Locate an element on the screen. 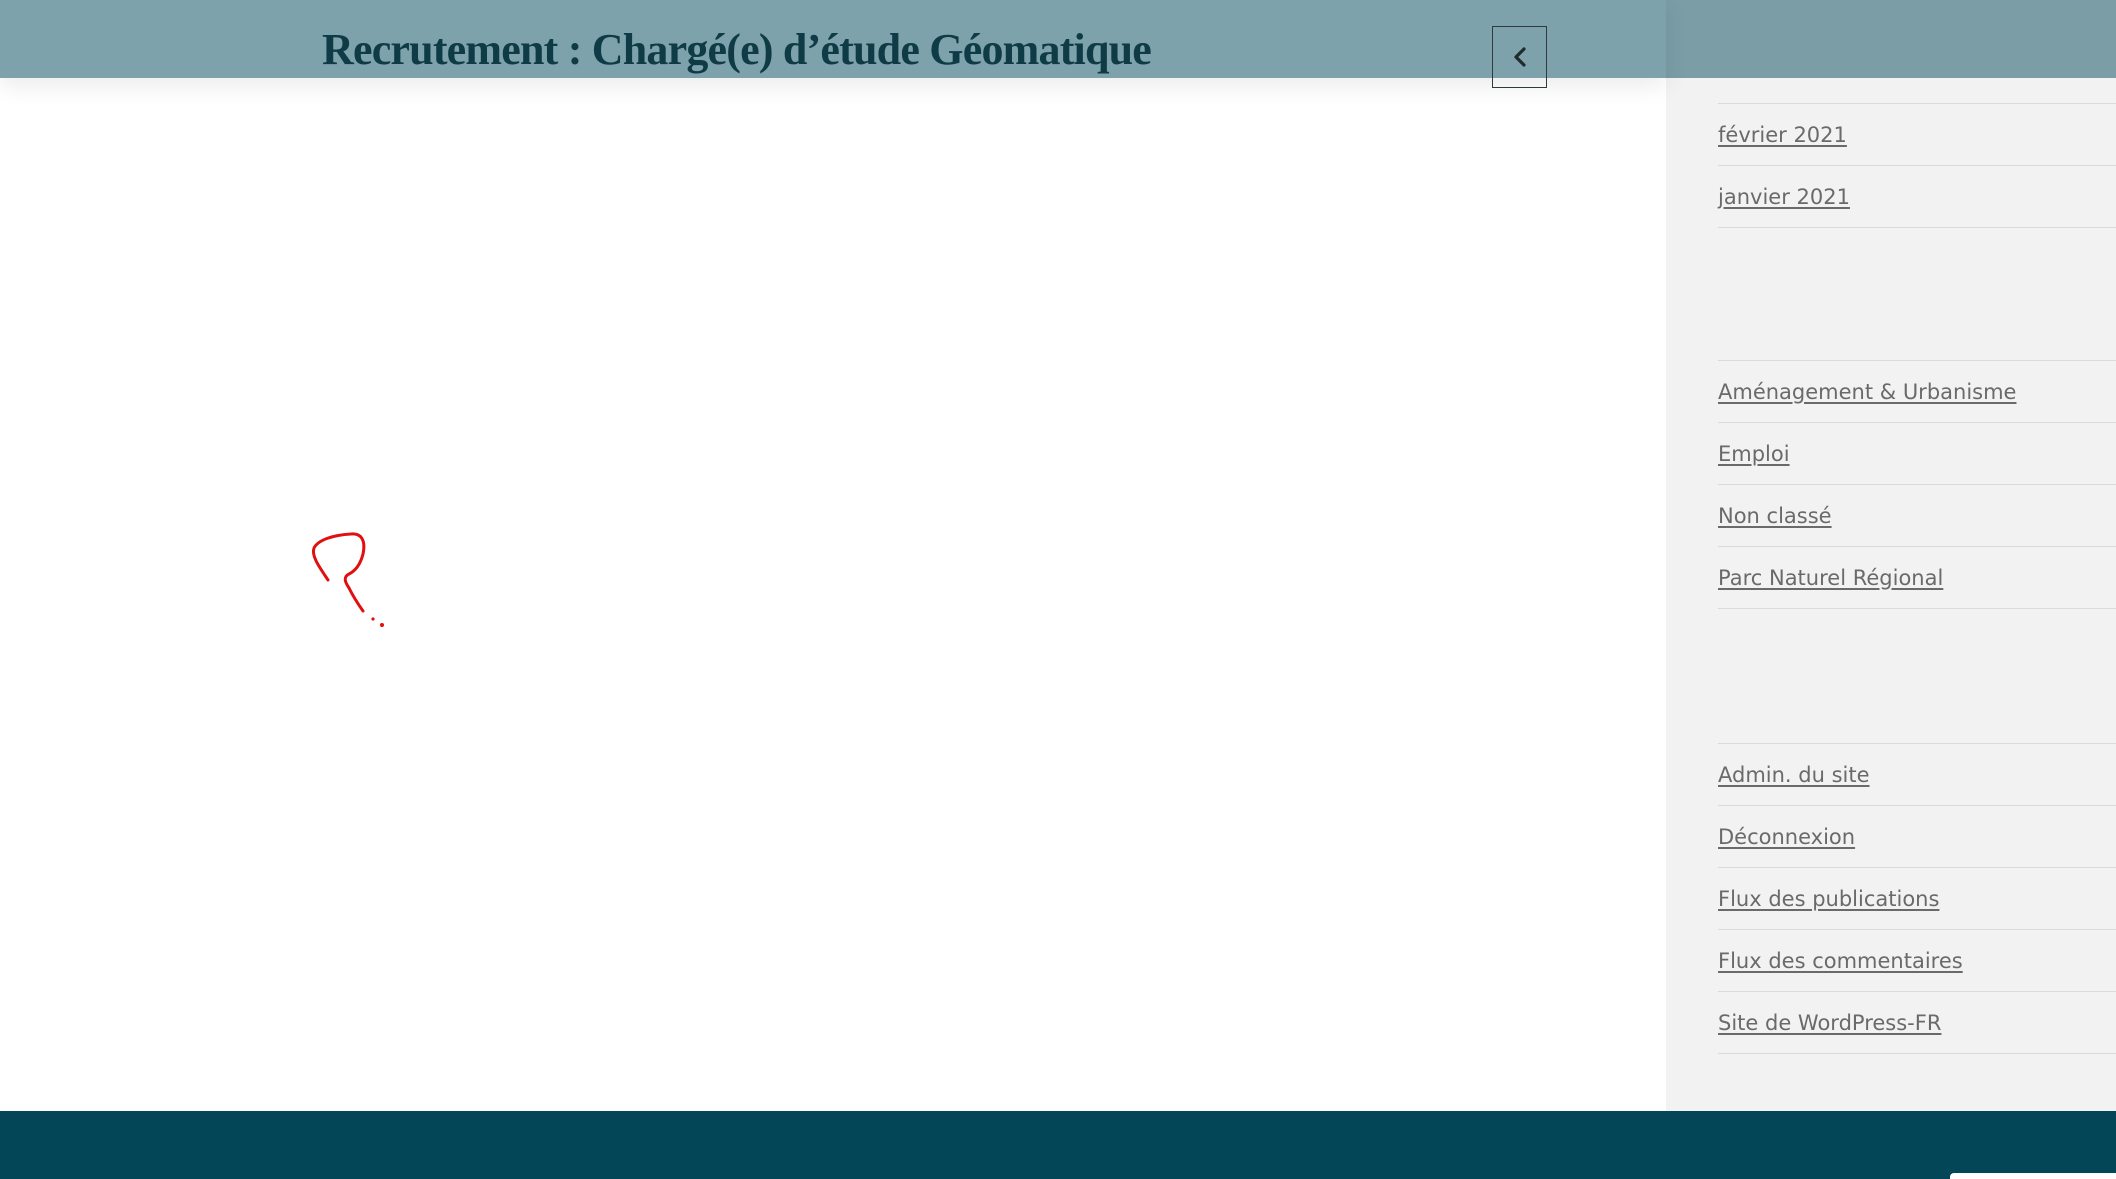 This screenshot has width=2116, height=1179. archives-list: février 2021 janvier 2021 is located at coordinates (1917, 165).